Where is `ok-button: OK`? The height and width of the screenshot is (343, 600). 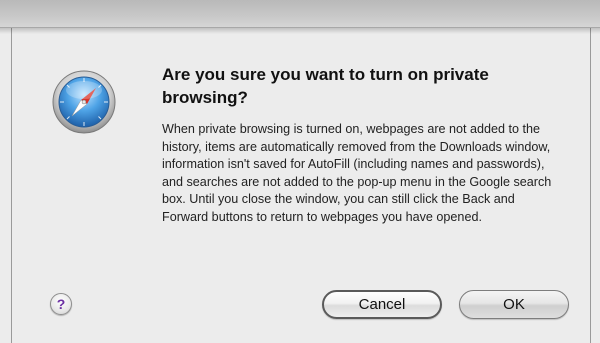 ok-button: OK is located at coordinates (514, 304).